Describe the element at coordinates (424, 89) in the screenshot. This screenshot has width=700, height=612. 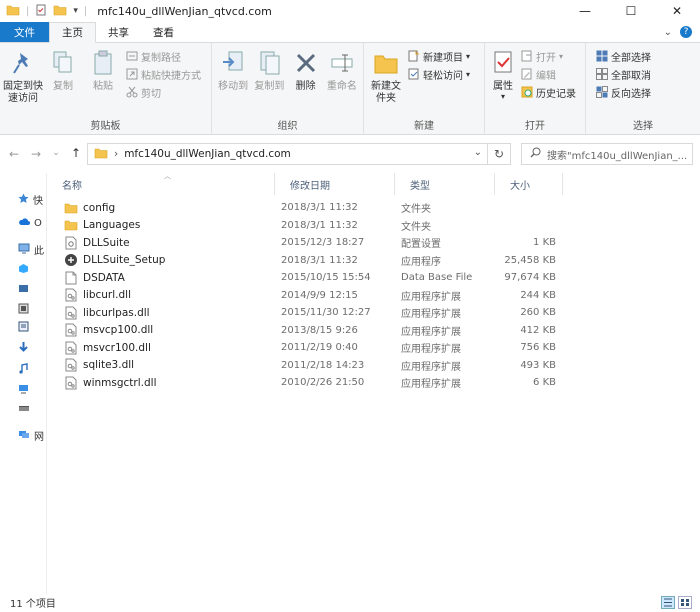
I see `new-group: 新建文件夹 新建项目 ▾ 轻松访问 ▾ 新建` at that location.